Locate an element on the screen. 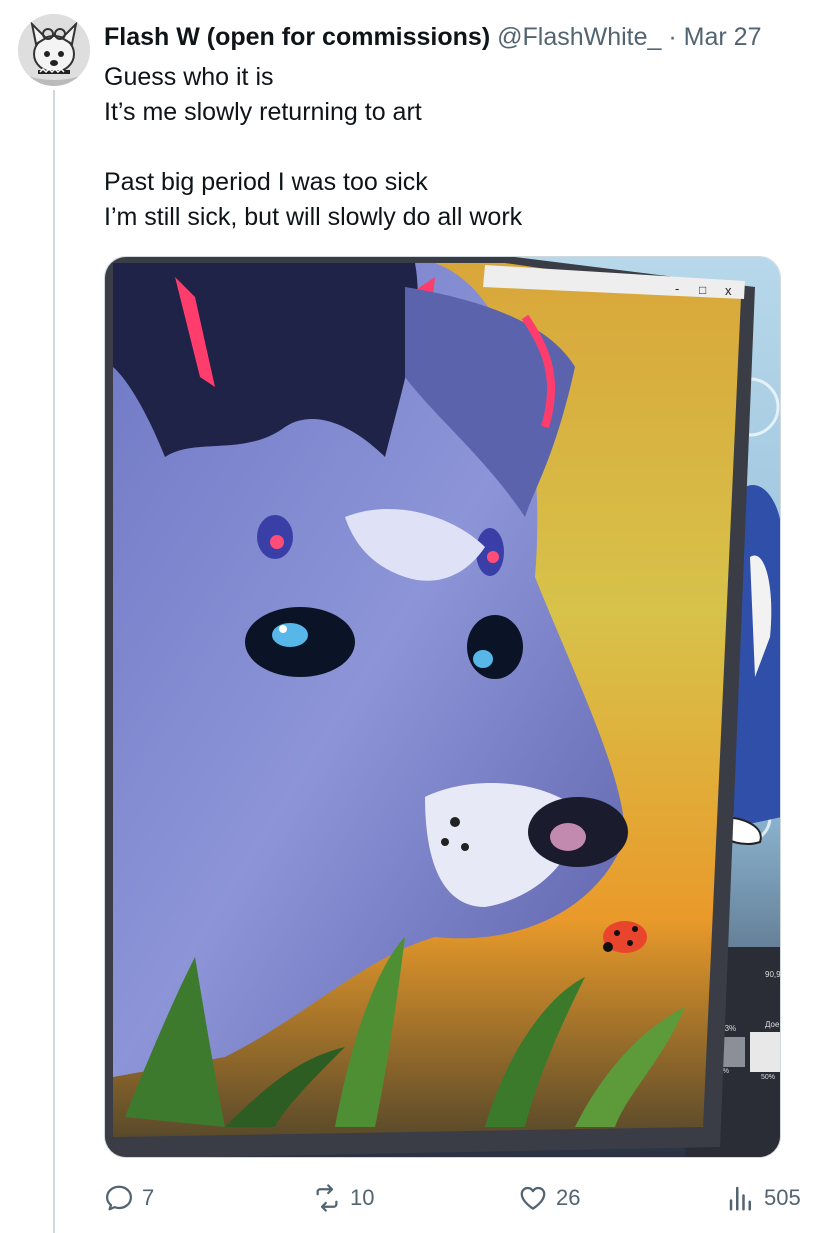 The width and height of the screenshot is (838, 1233). tweet-line: Guess who it is is located at coordinates (189, 77).